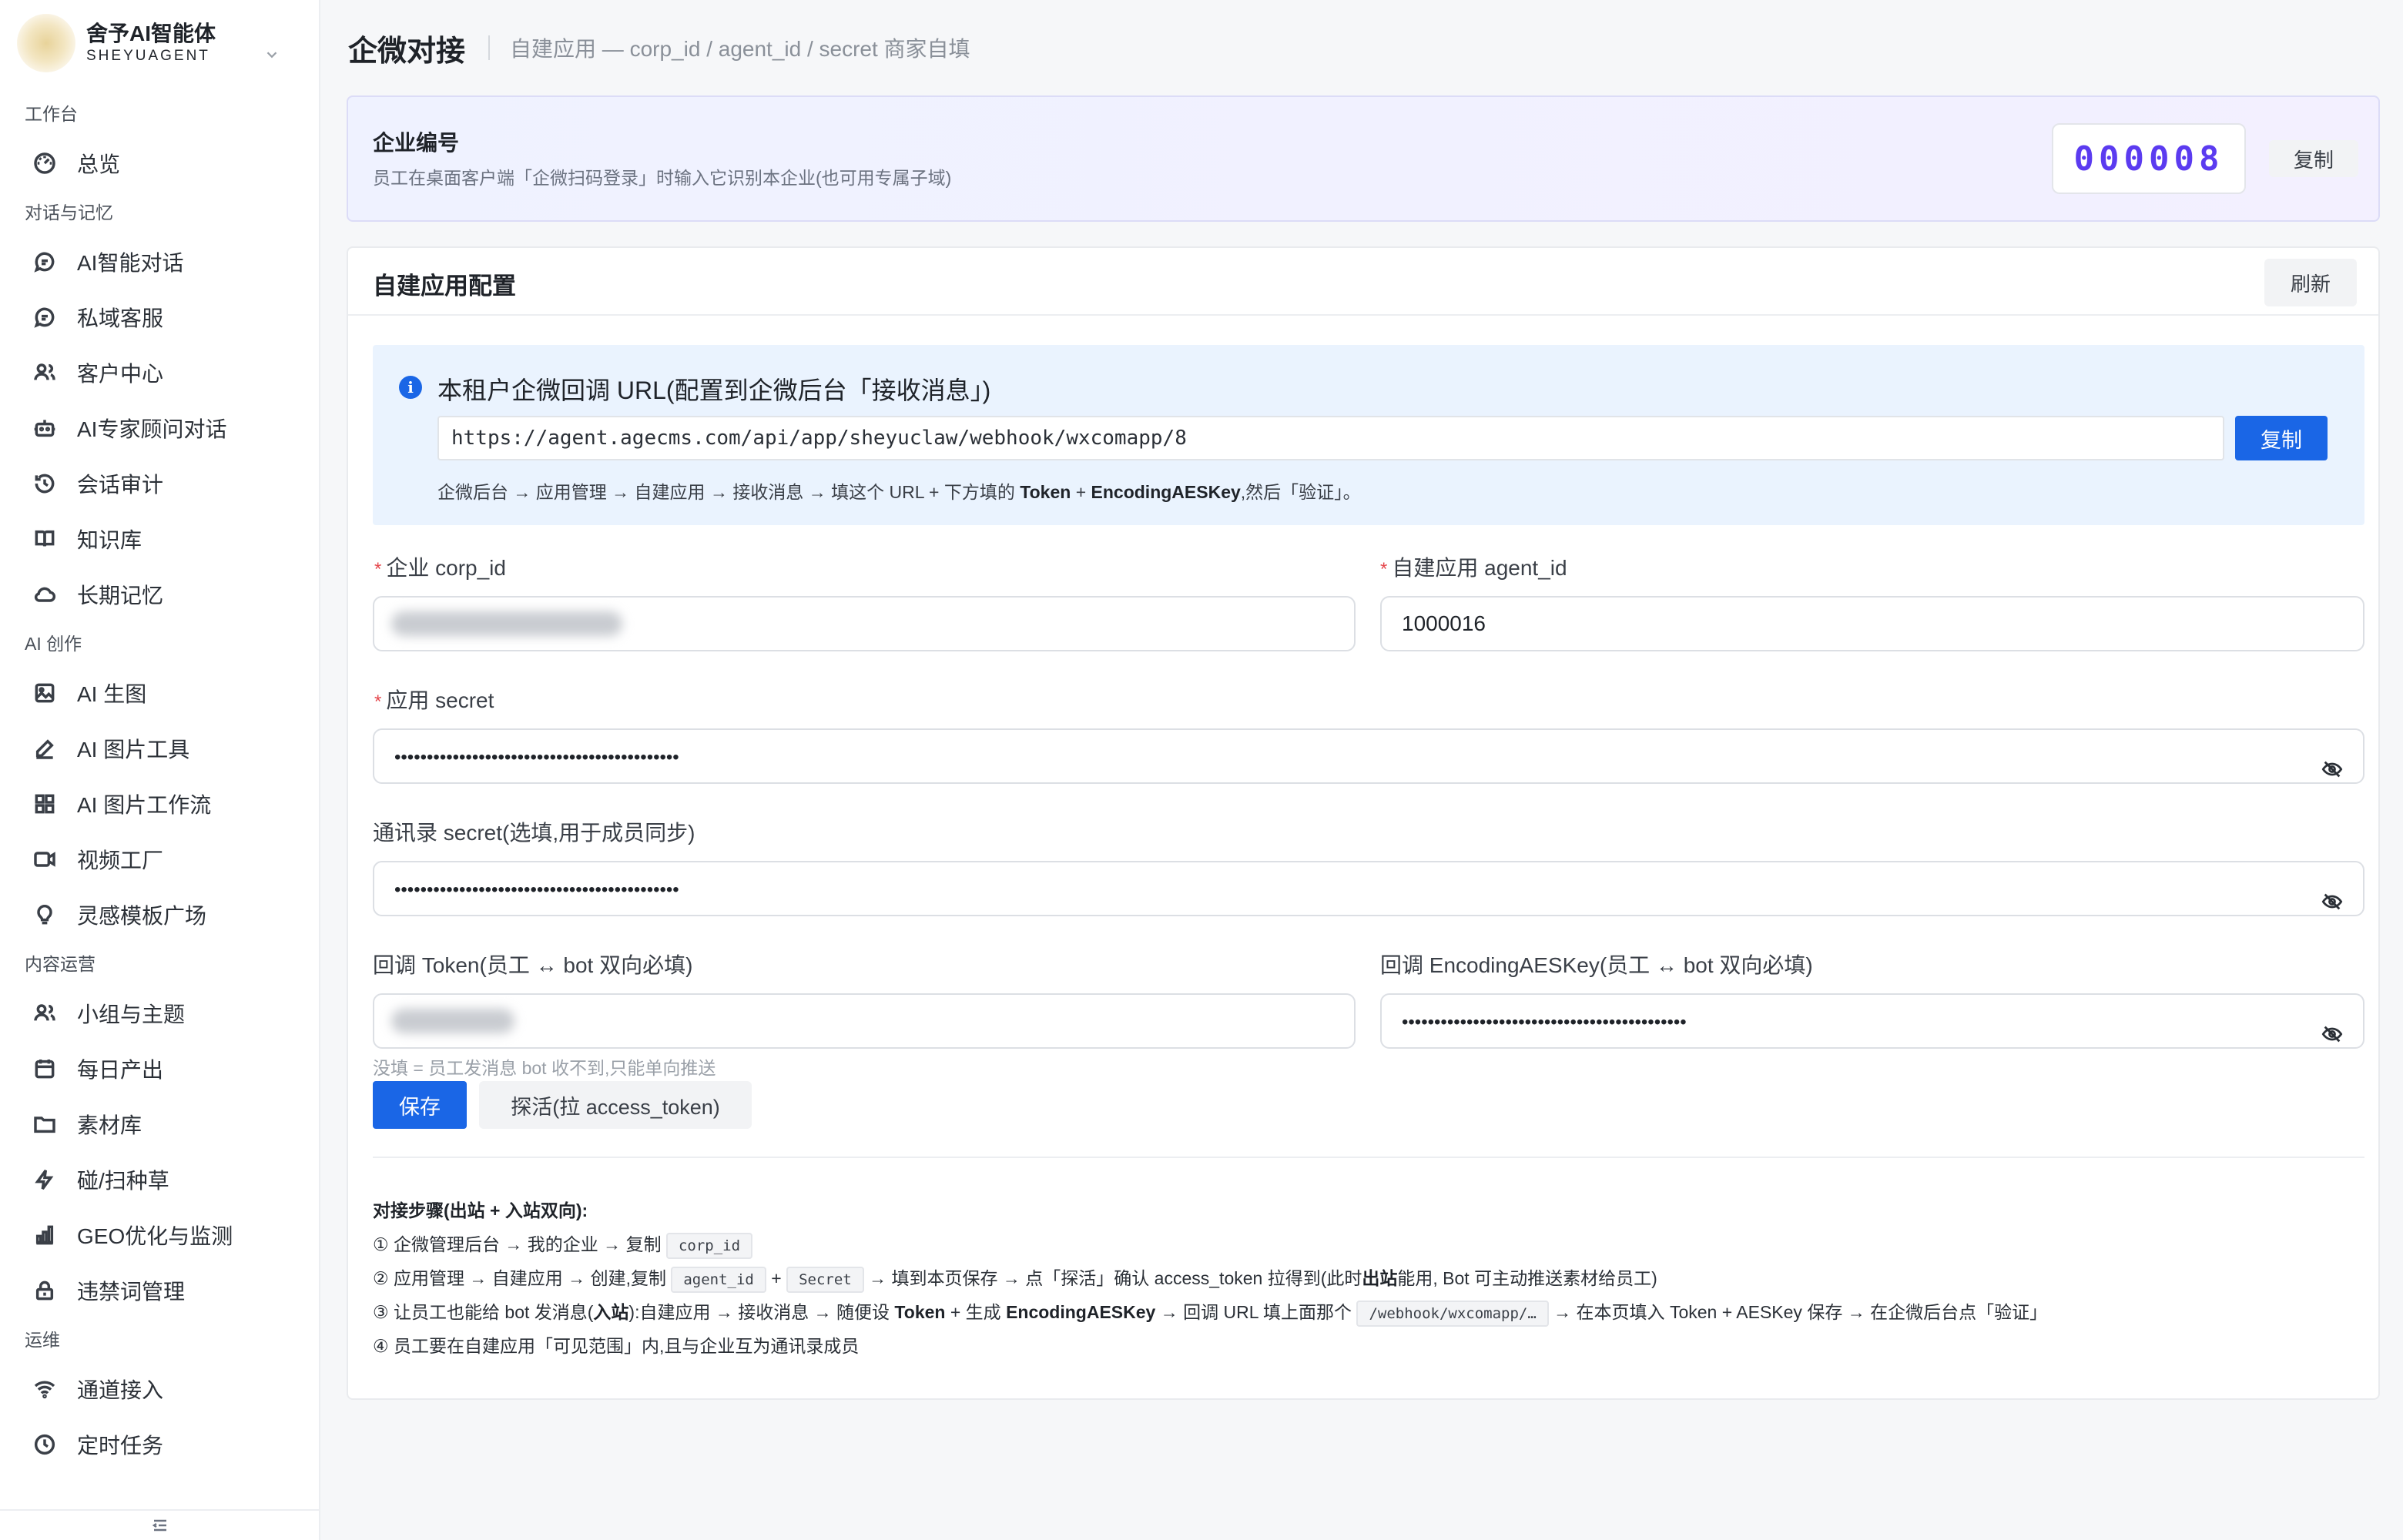 This screenshot has height=1540, width=2403. I want to click on token-input, so click(865, 1021).